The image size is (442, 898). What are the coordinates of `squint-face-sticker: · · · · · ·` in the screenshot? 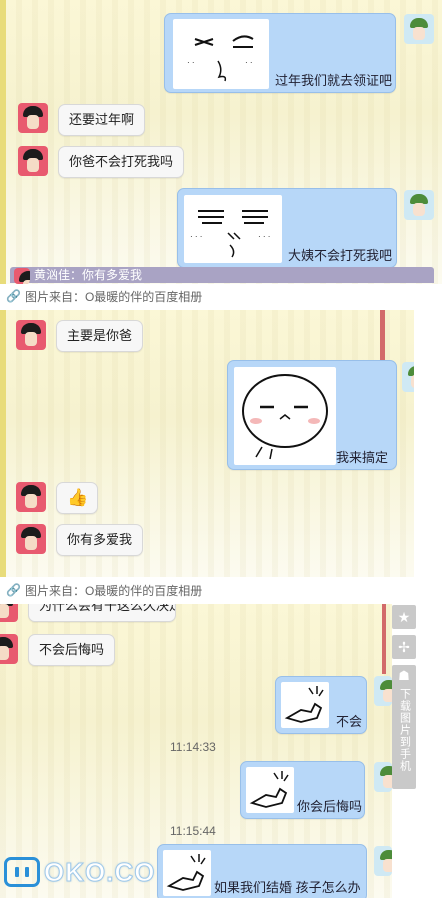 It's located at (233, 229).